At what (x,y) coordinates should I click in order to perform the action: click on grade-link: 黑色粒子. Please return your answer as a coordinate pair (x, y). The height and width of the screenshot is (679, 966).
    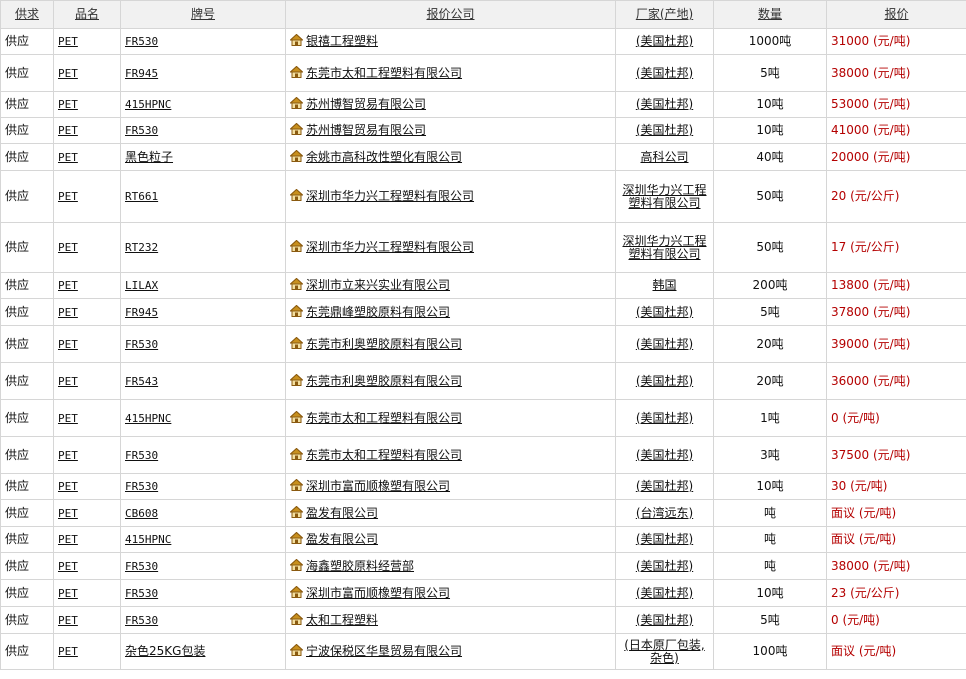
    Looking at the image, I should click on (149, 157).